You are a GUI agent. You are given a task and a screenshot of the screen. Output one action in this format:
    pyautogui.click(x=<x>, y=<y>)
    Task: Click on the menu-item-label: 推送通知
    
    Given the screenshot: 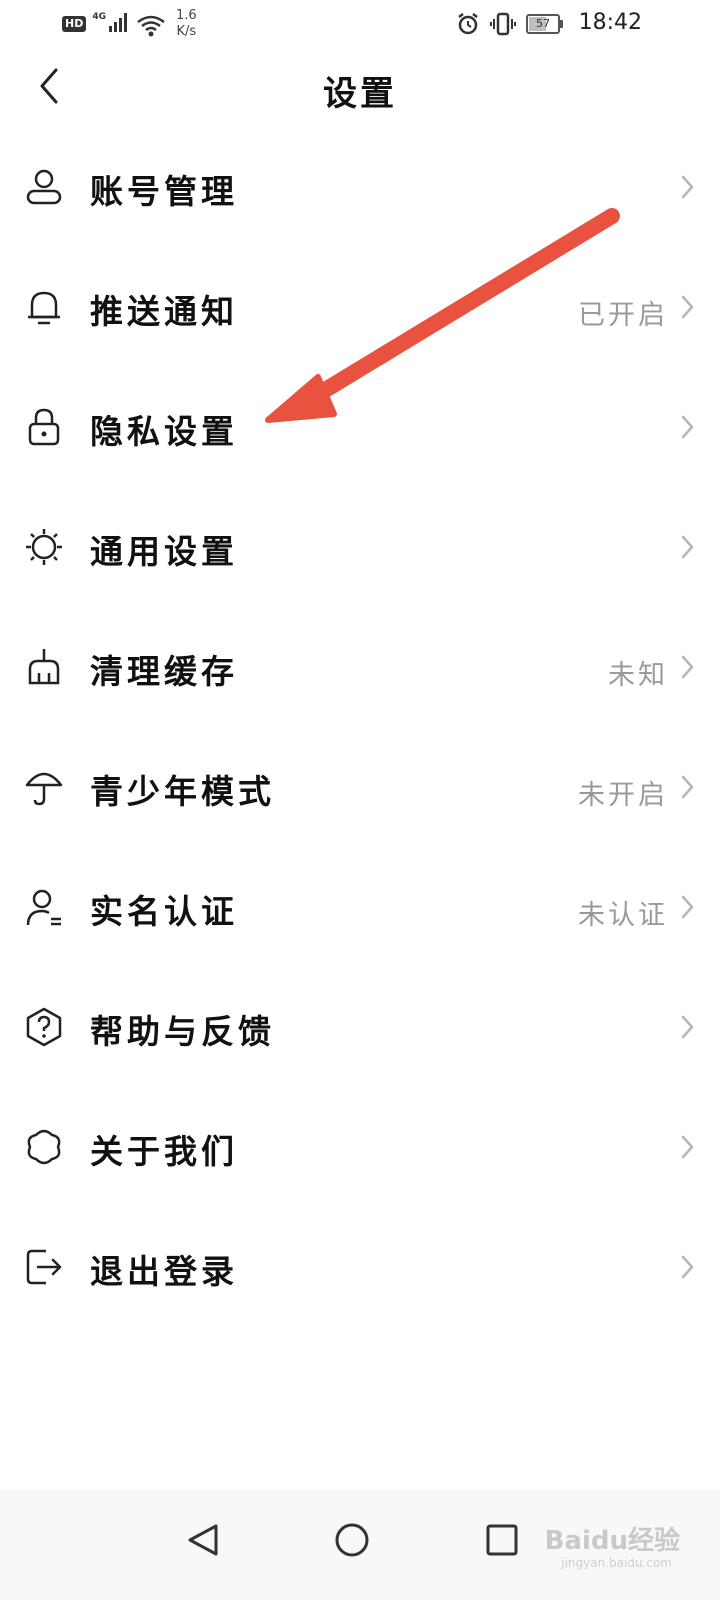 What is the action you would take?
    pyautogui.click(x=164, y=311)
    